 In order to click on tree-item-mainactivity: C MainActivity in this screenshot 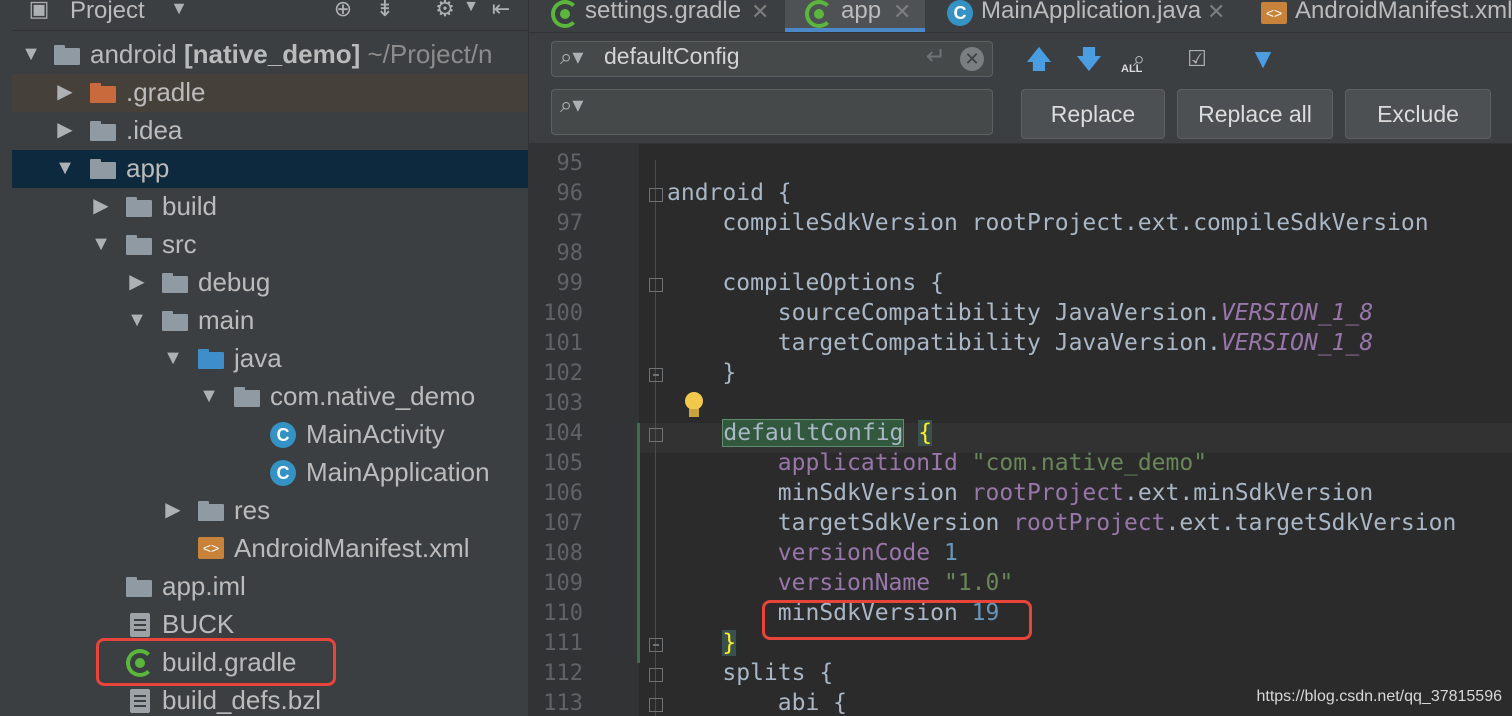, I will do `click(270, 435)`.